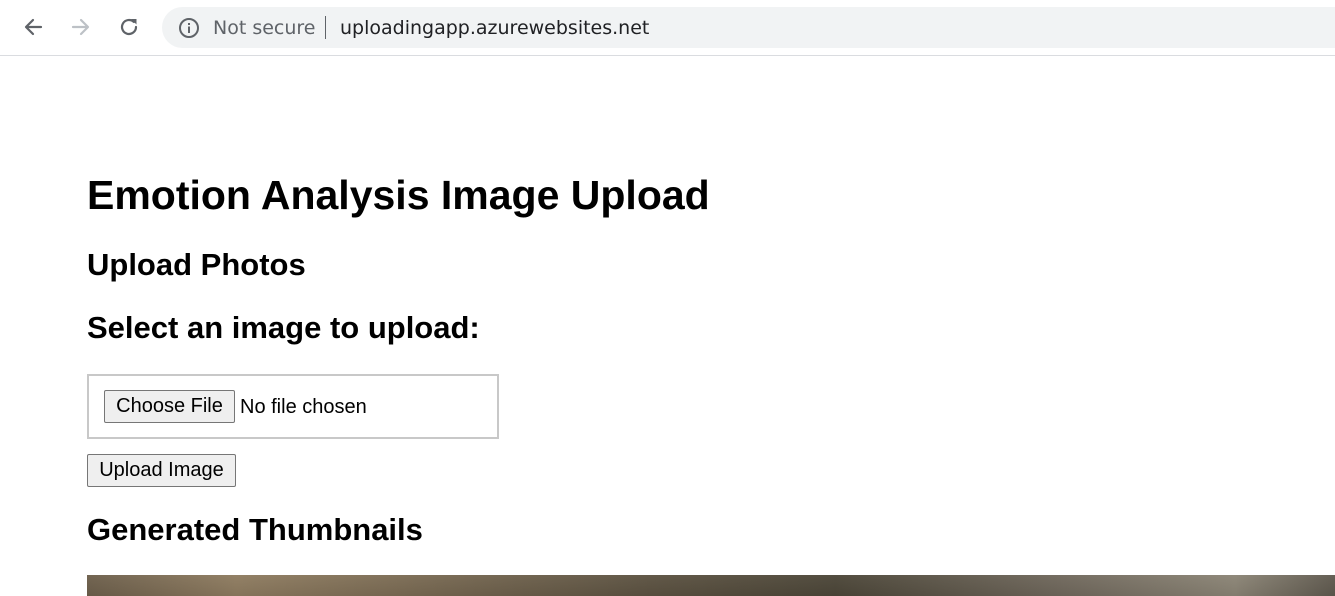 The width and height of the screenshot is (1335, 596). I want to click on forward-button, so click(81, 27).